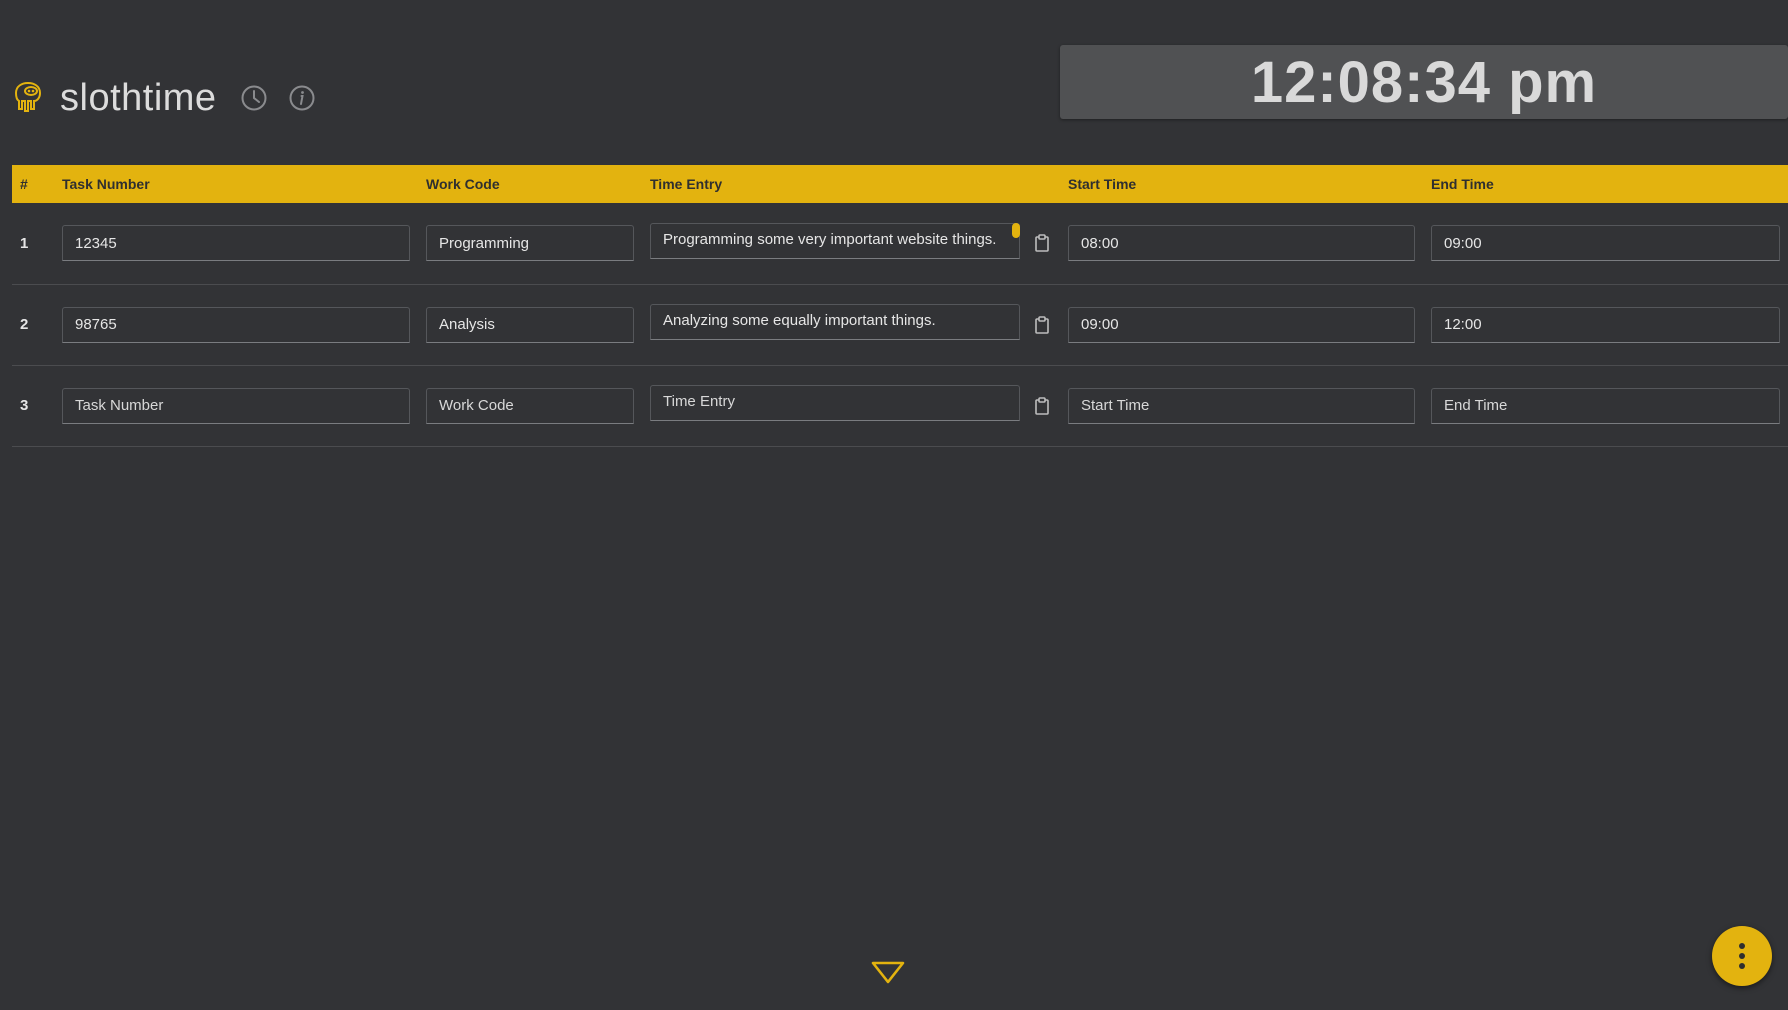 Image resolution: width=1788 pixels, height=1010 pixels. I want to click on column-header-start-time: Start Time, so click(1102, 184).